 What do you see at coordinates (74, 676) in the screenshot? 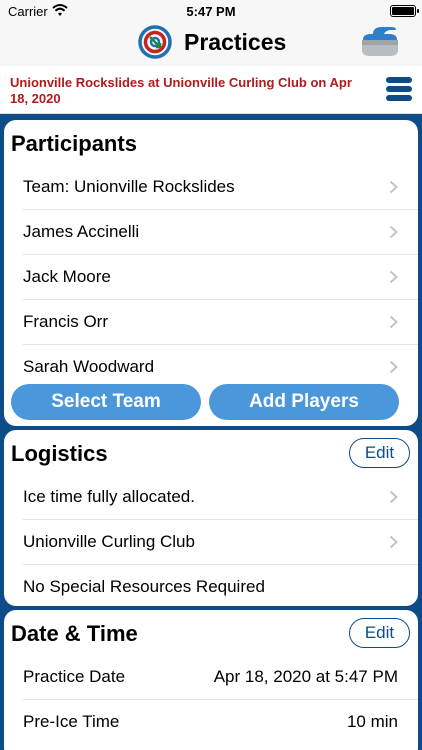
I see `datetime-label: Practice Date` at bounding box center [74, 676].